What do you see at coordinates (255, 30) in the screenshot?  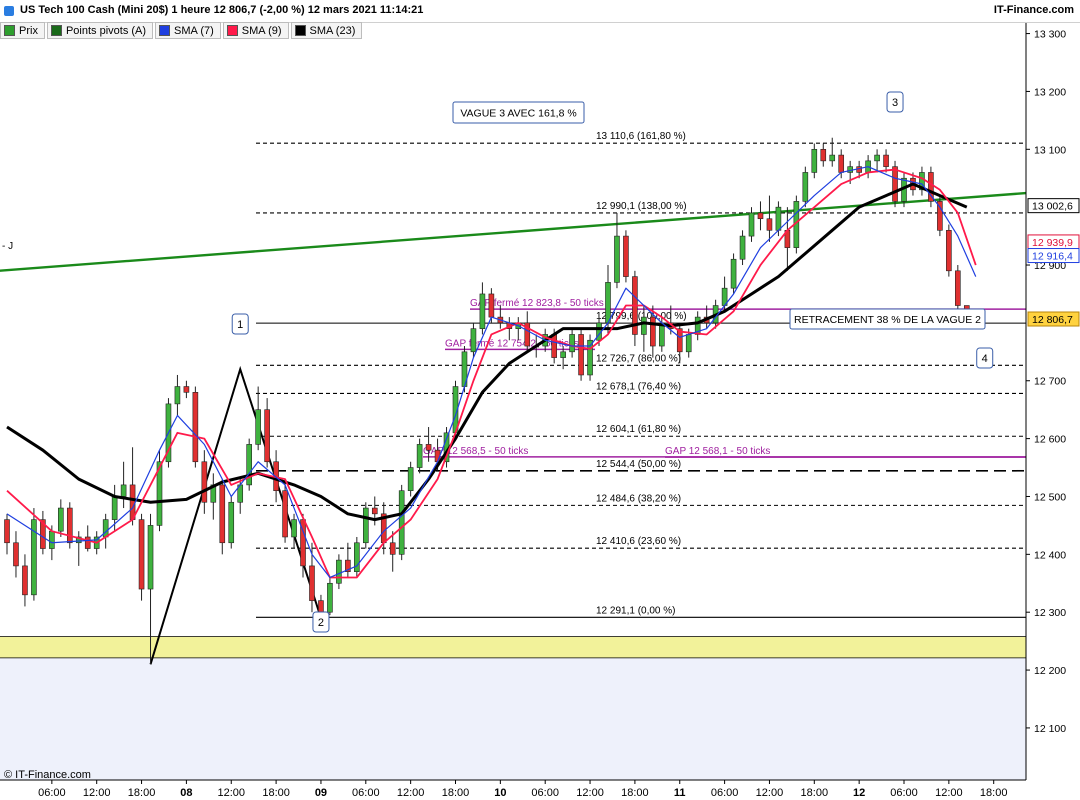 I see `legend-item-sma-9: SMA (9)` at bounding box center [255, 30].